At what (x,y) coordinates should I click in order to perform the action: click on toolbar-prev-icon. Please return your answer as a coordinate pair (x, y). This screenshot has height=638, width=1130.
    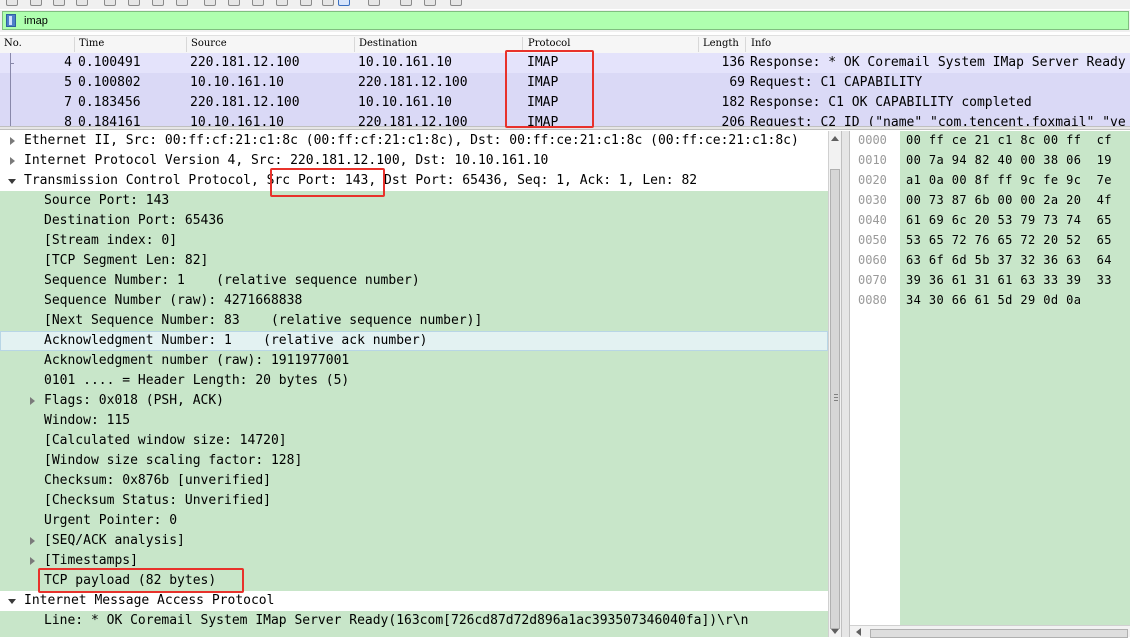
    Looking at the image, I should click on (134, 3).